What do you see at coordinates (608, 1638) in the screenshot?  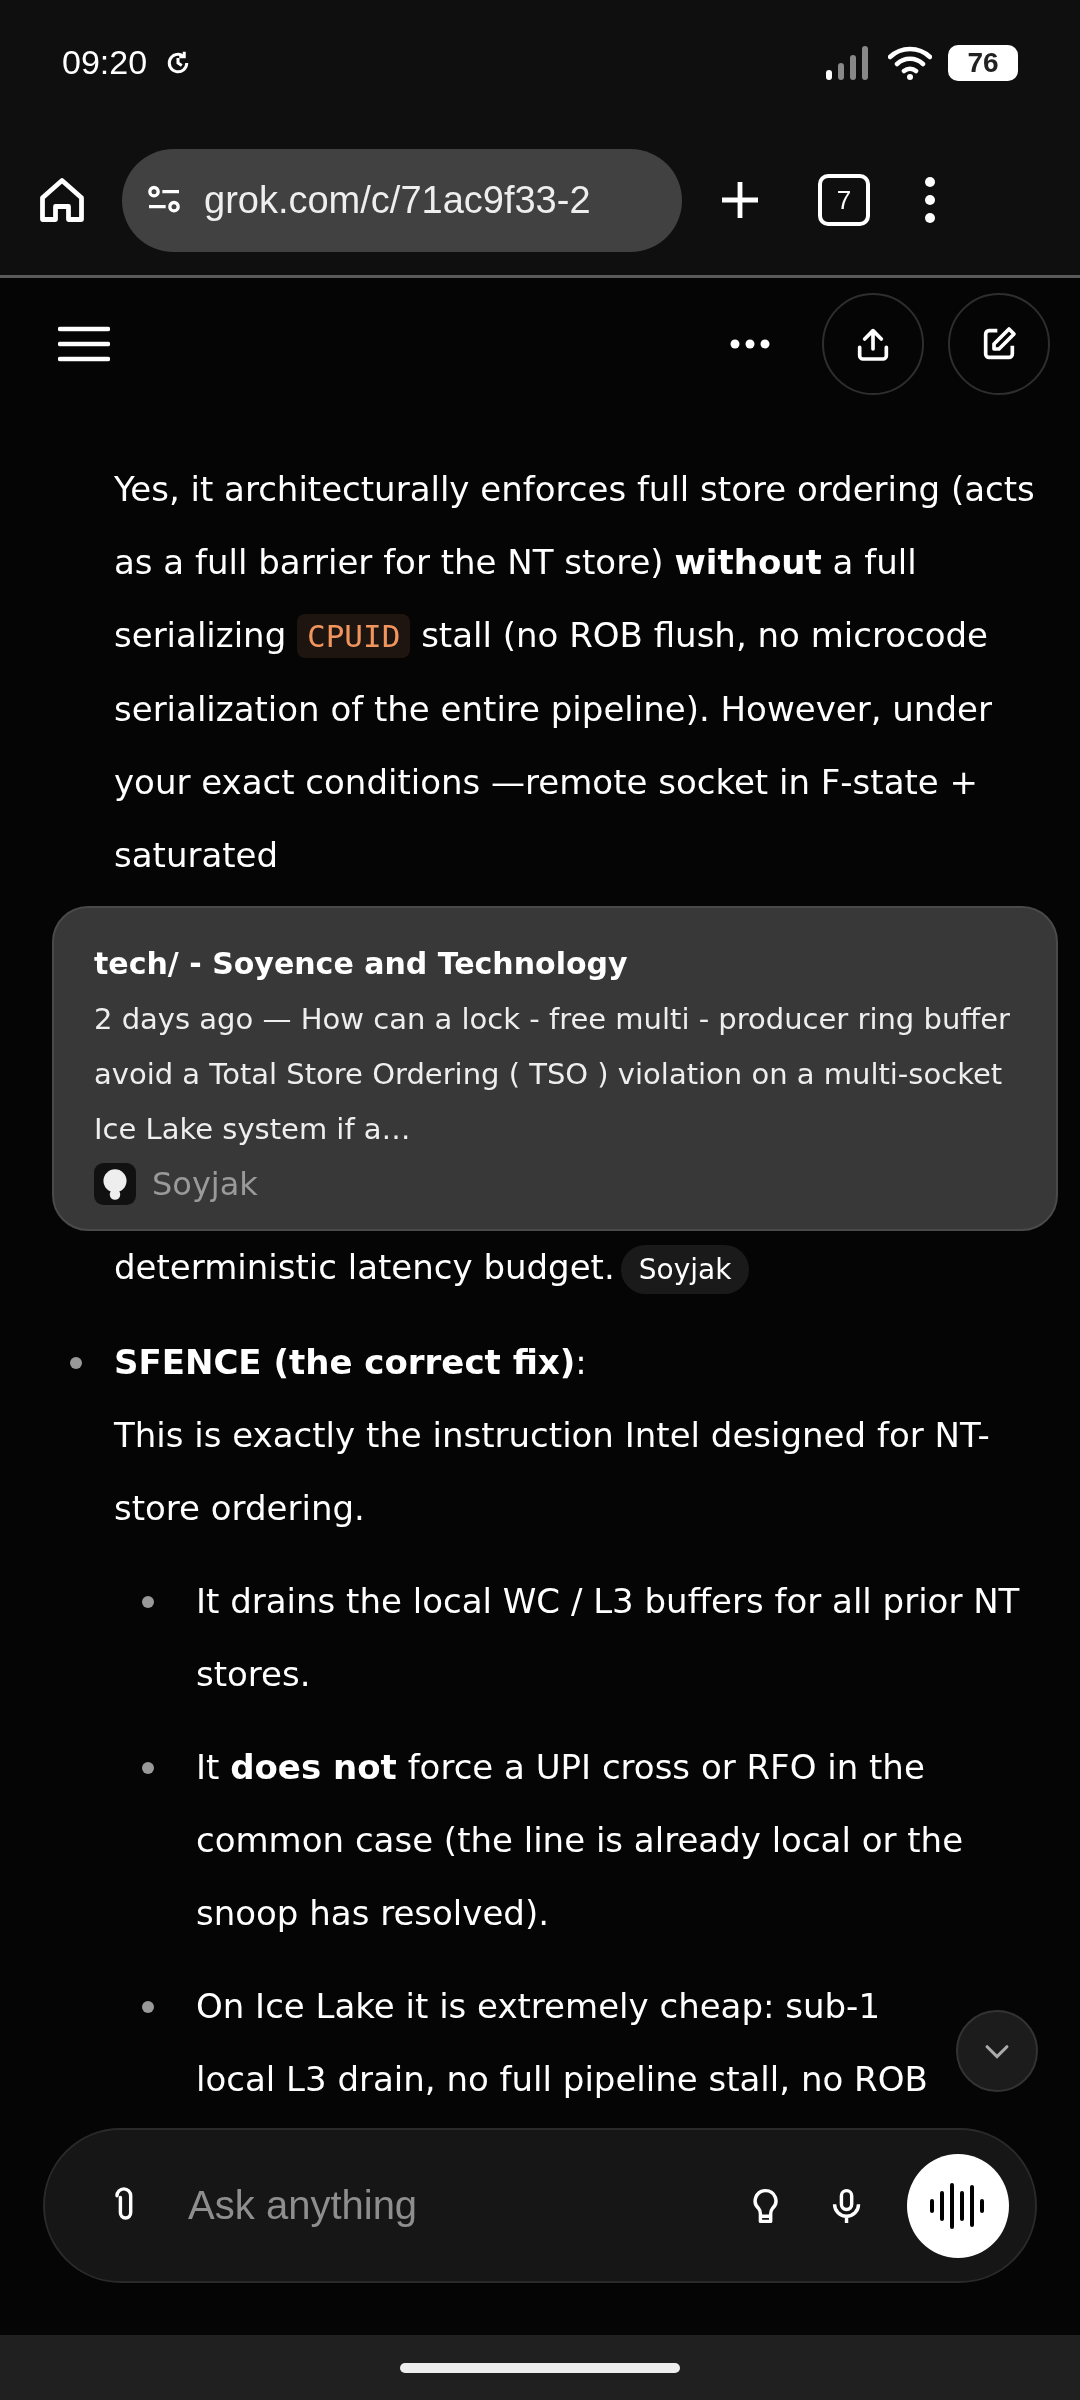 I see `sub-bullet-text: It drains the local WC / L3 buffers for all prior NT stores.` at bounding box center [608, 1638].